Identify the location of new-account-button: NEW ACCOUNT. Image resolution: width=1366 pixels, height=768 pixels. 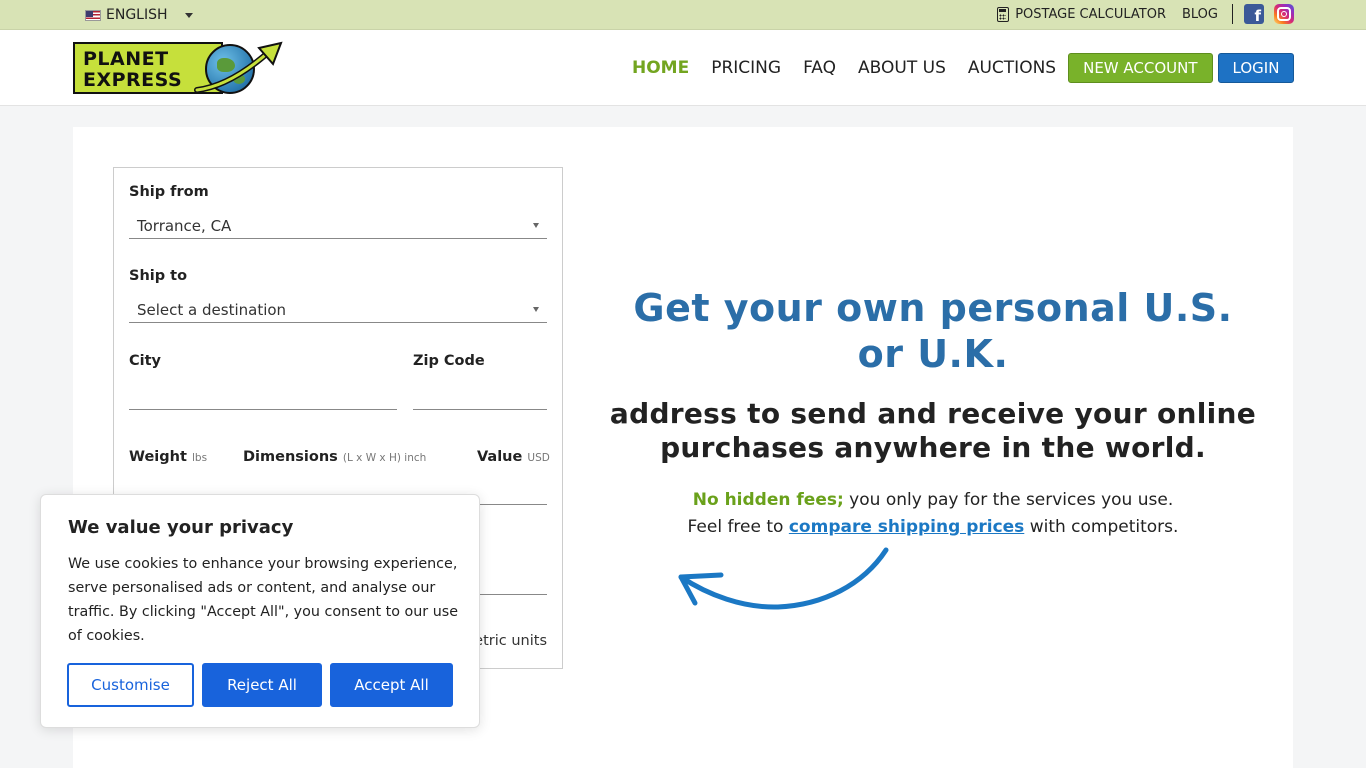
(1140, 68).